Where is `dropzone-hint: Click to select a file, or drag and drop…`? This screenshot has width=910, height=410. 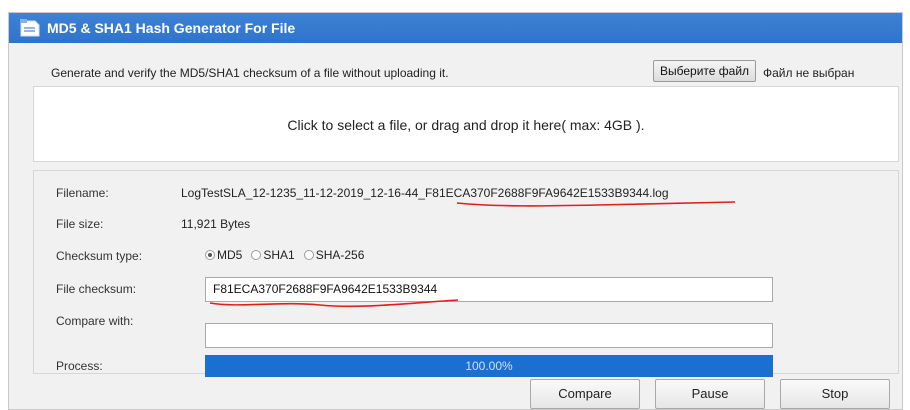 dropzone-hint: Click to select a file, or drag and drop… is located at coordinates (466, 125).